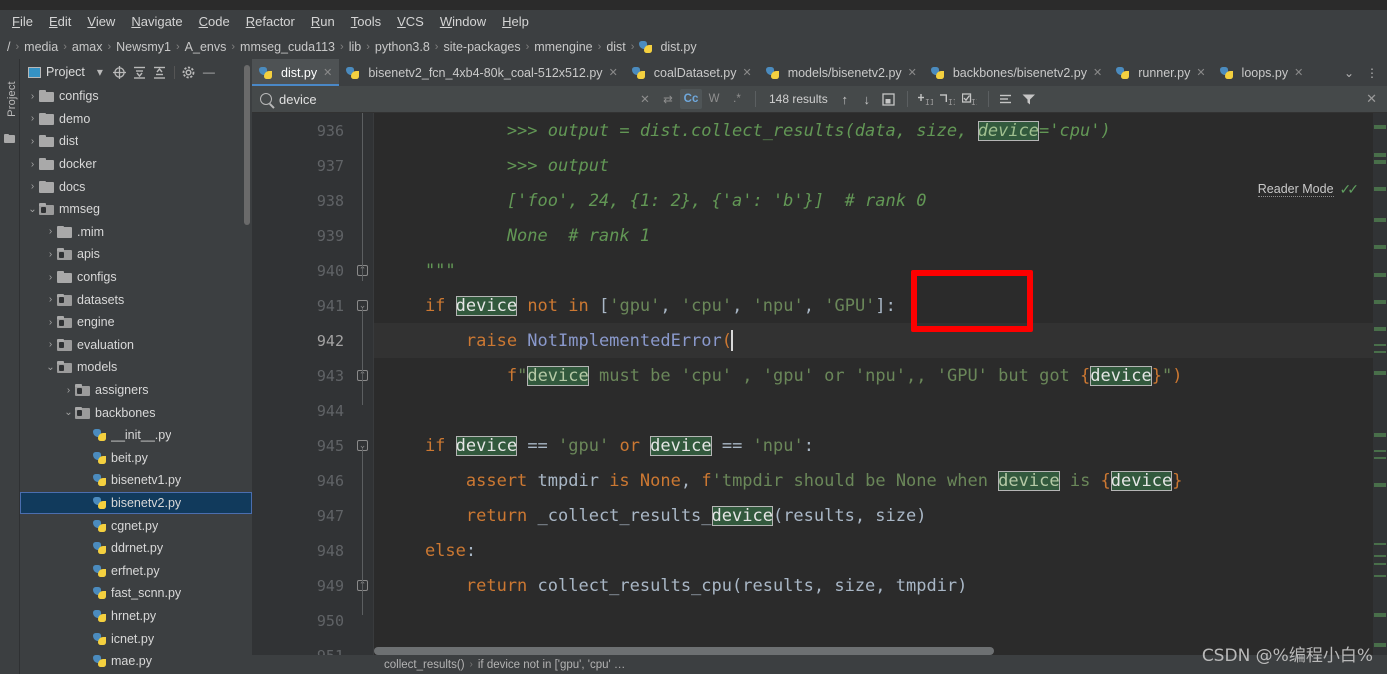 This screenshot has height=674, width=1387. Describe the element at coordinates (143, 47) in the screenshot. I see `path-crumb-3: Newsmy1` at that location.